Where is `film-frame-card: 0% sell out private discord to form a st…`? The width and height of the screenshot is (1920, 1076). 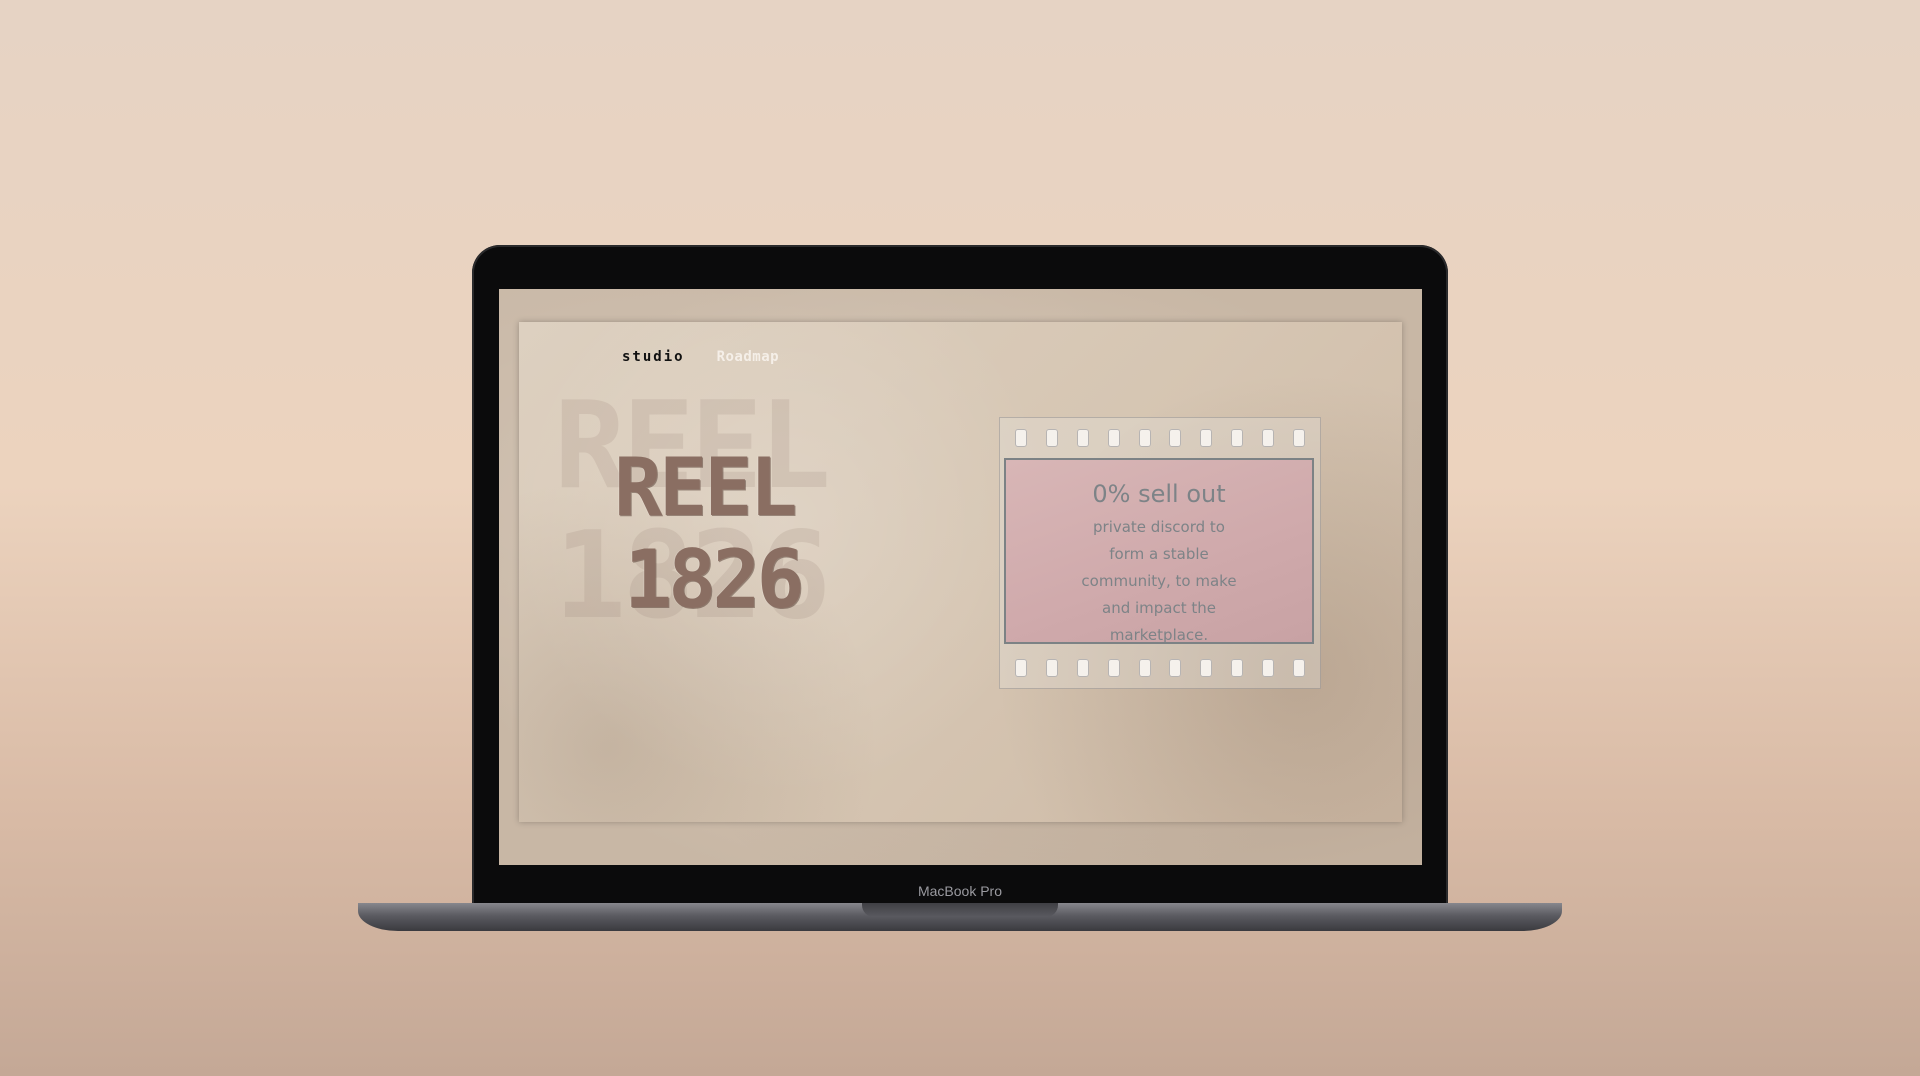 film-frame-card: 0% sell out private discord to form a st… is located at coordinates (1160, 553).